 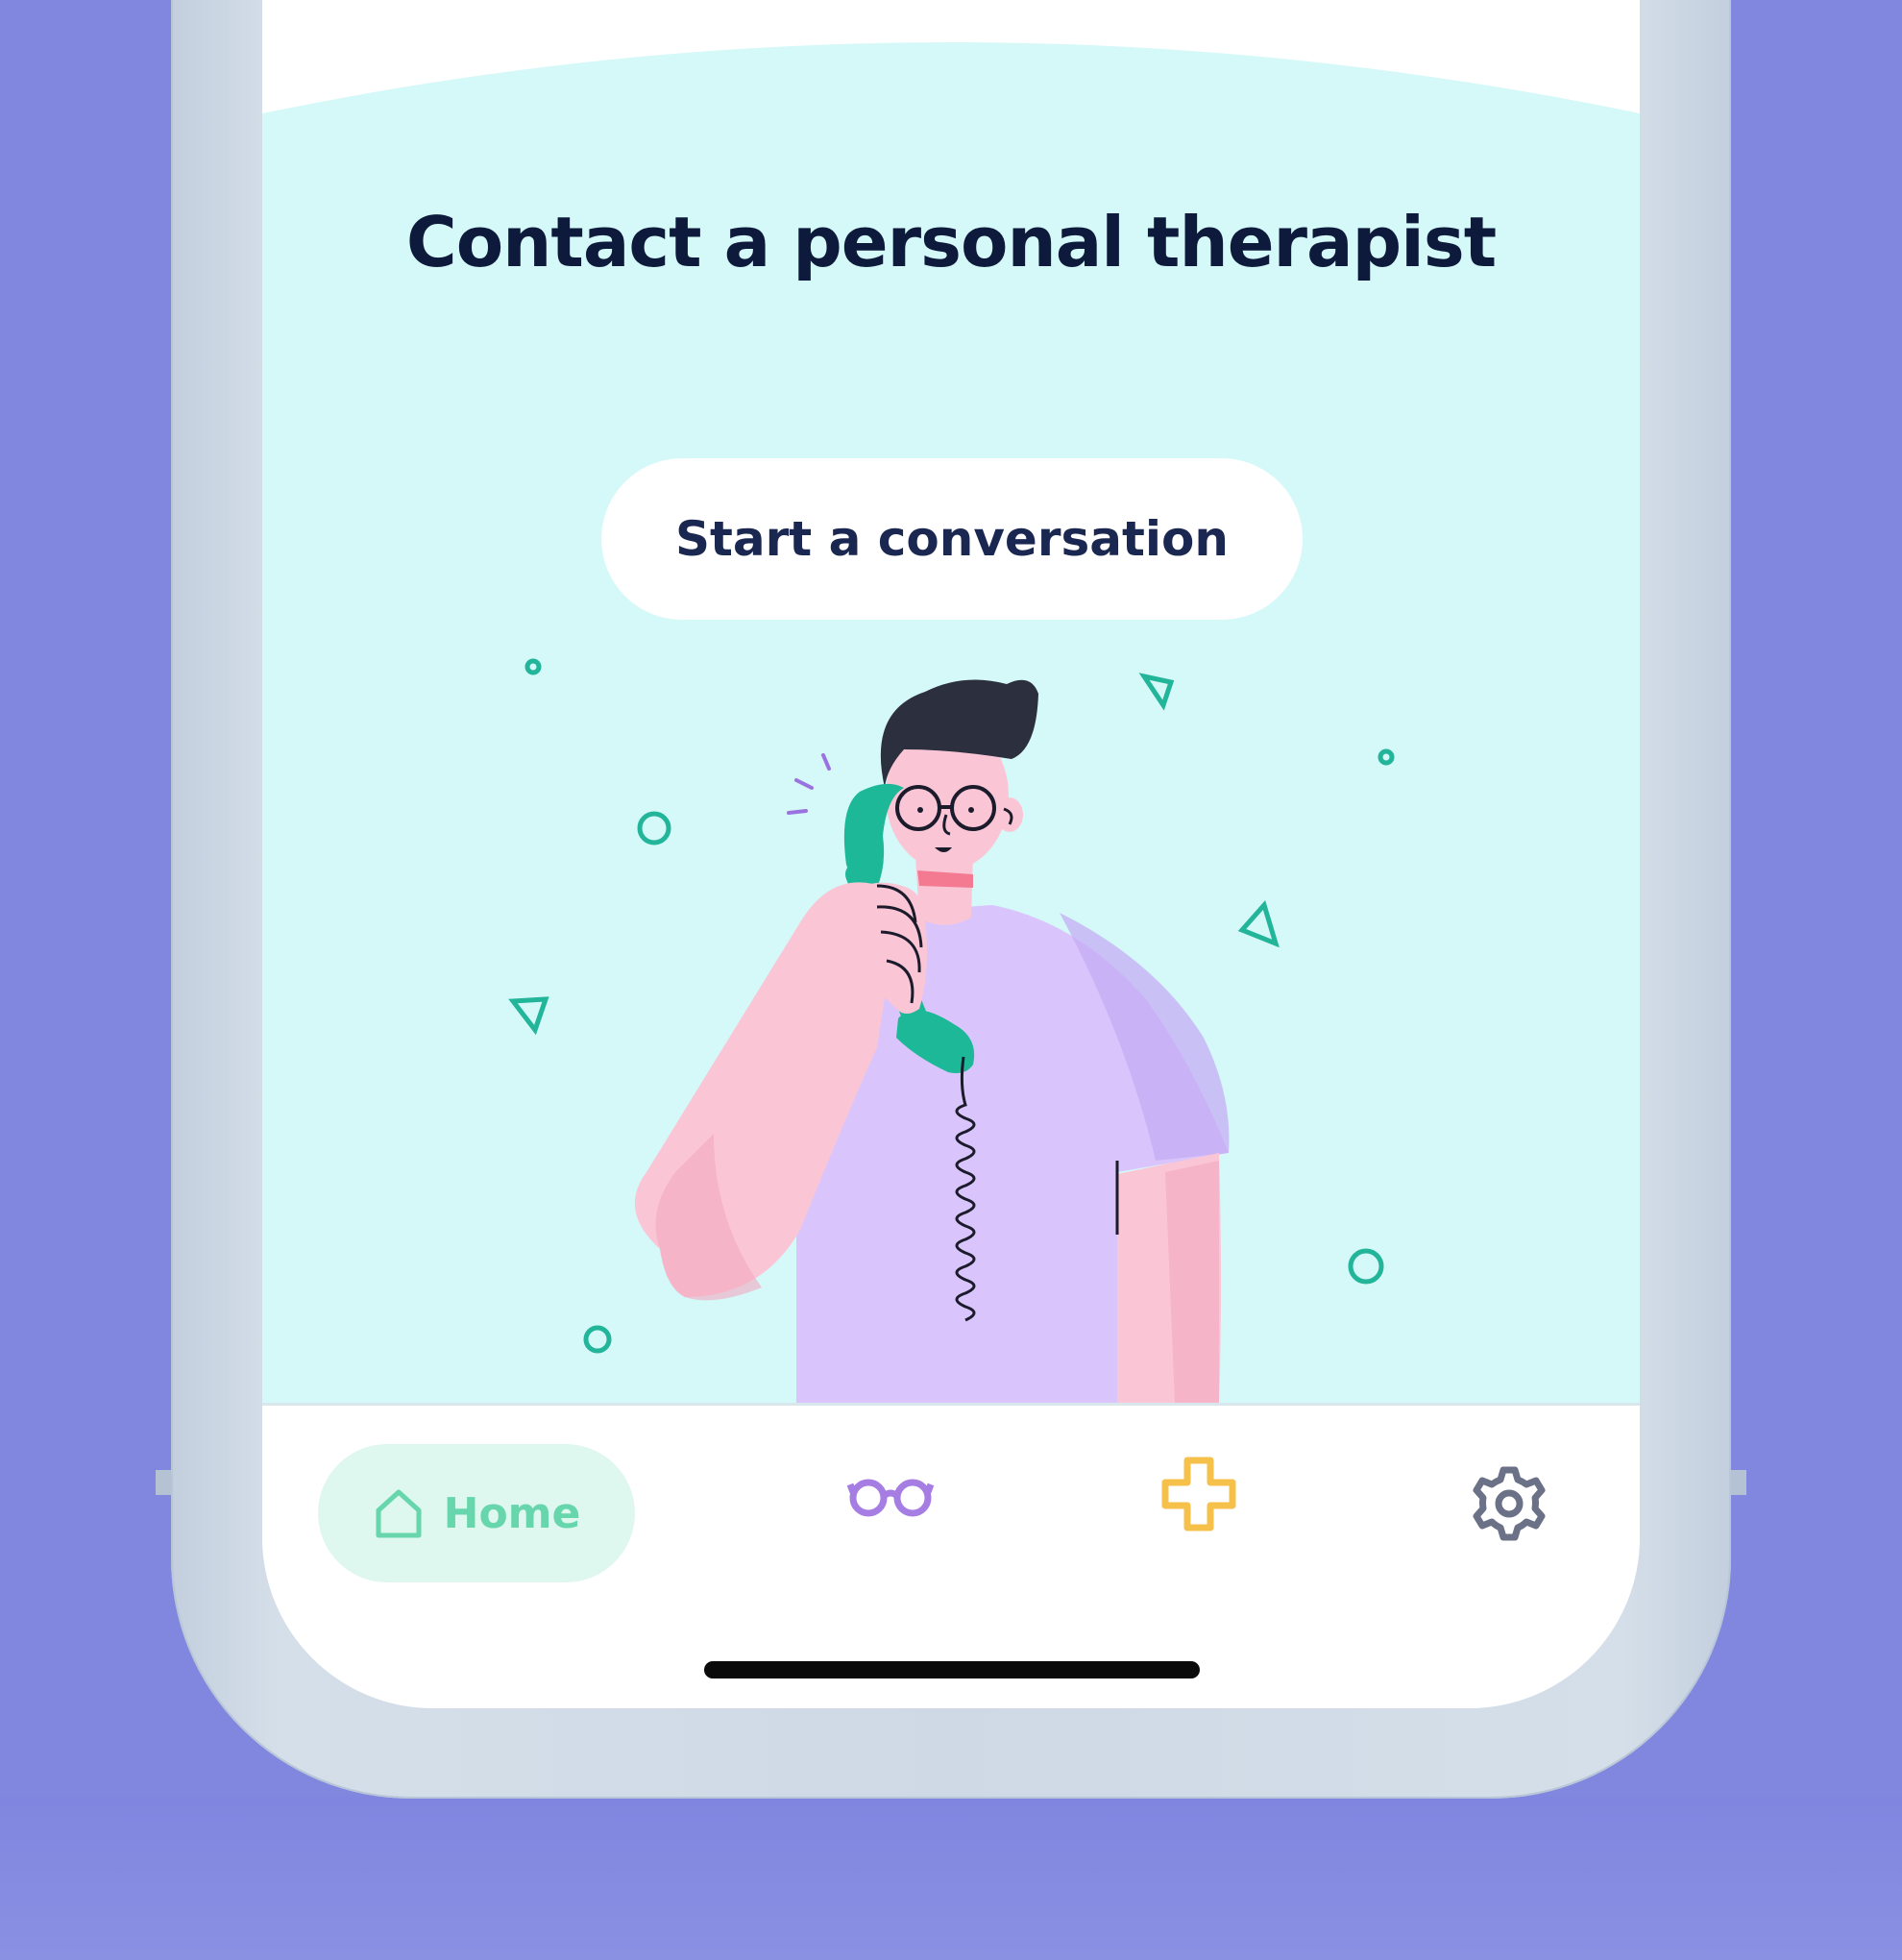 I want to click on house-icon, so click(x=399, y=1513).